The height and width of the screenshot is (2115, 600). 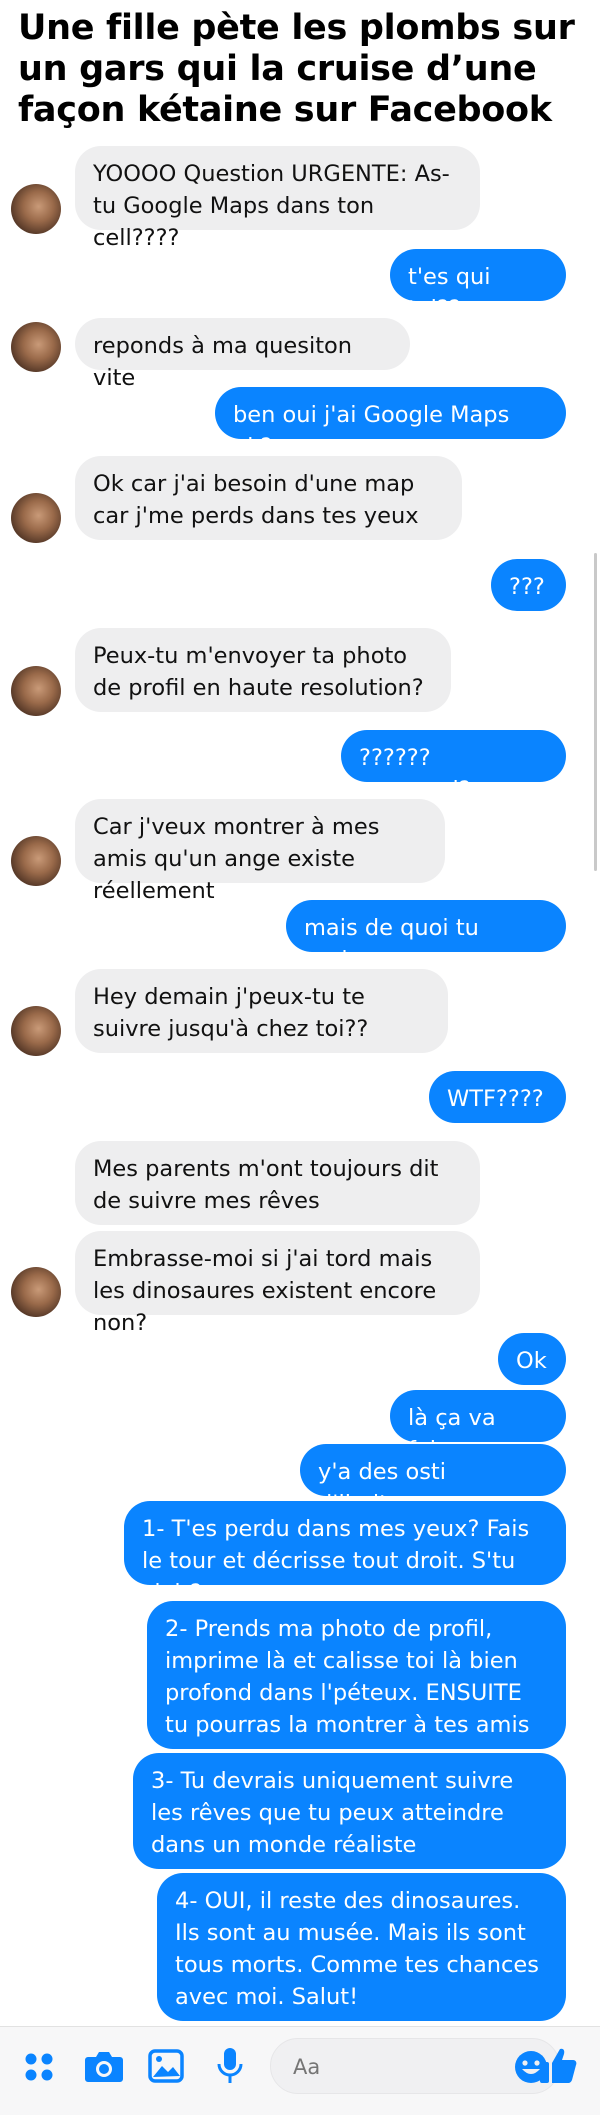 I want to click on image-icon, so click(x=166, y=2066).